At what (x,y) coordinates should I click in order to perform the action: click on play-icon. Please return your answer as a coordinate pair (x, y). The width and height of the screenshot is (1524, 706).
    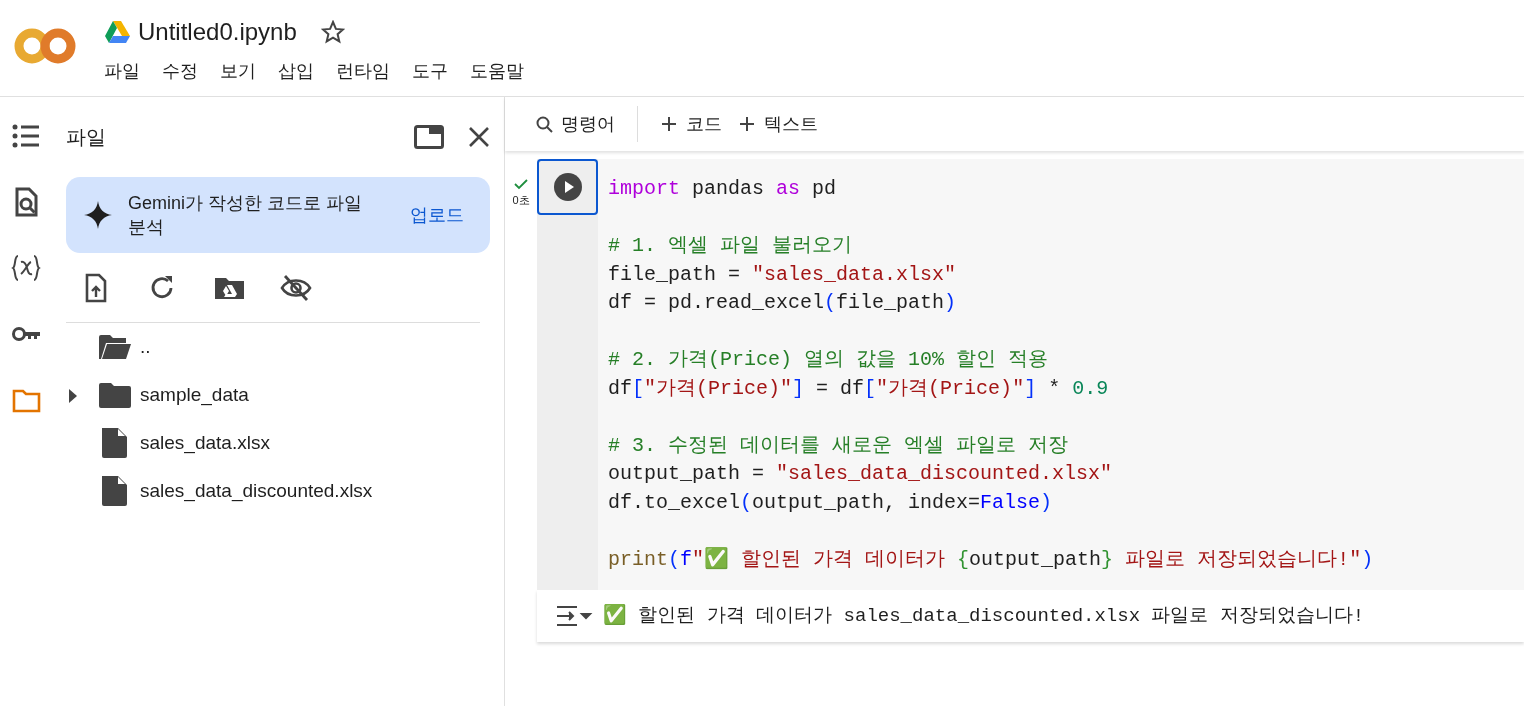
    Looking at the image, I should click on (567, 187).